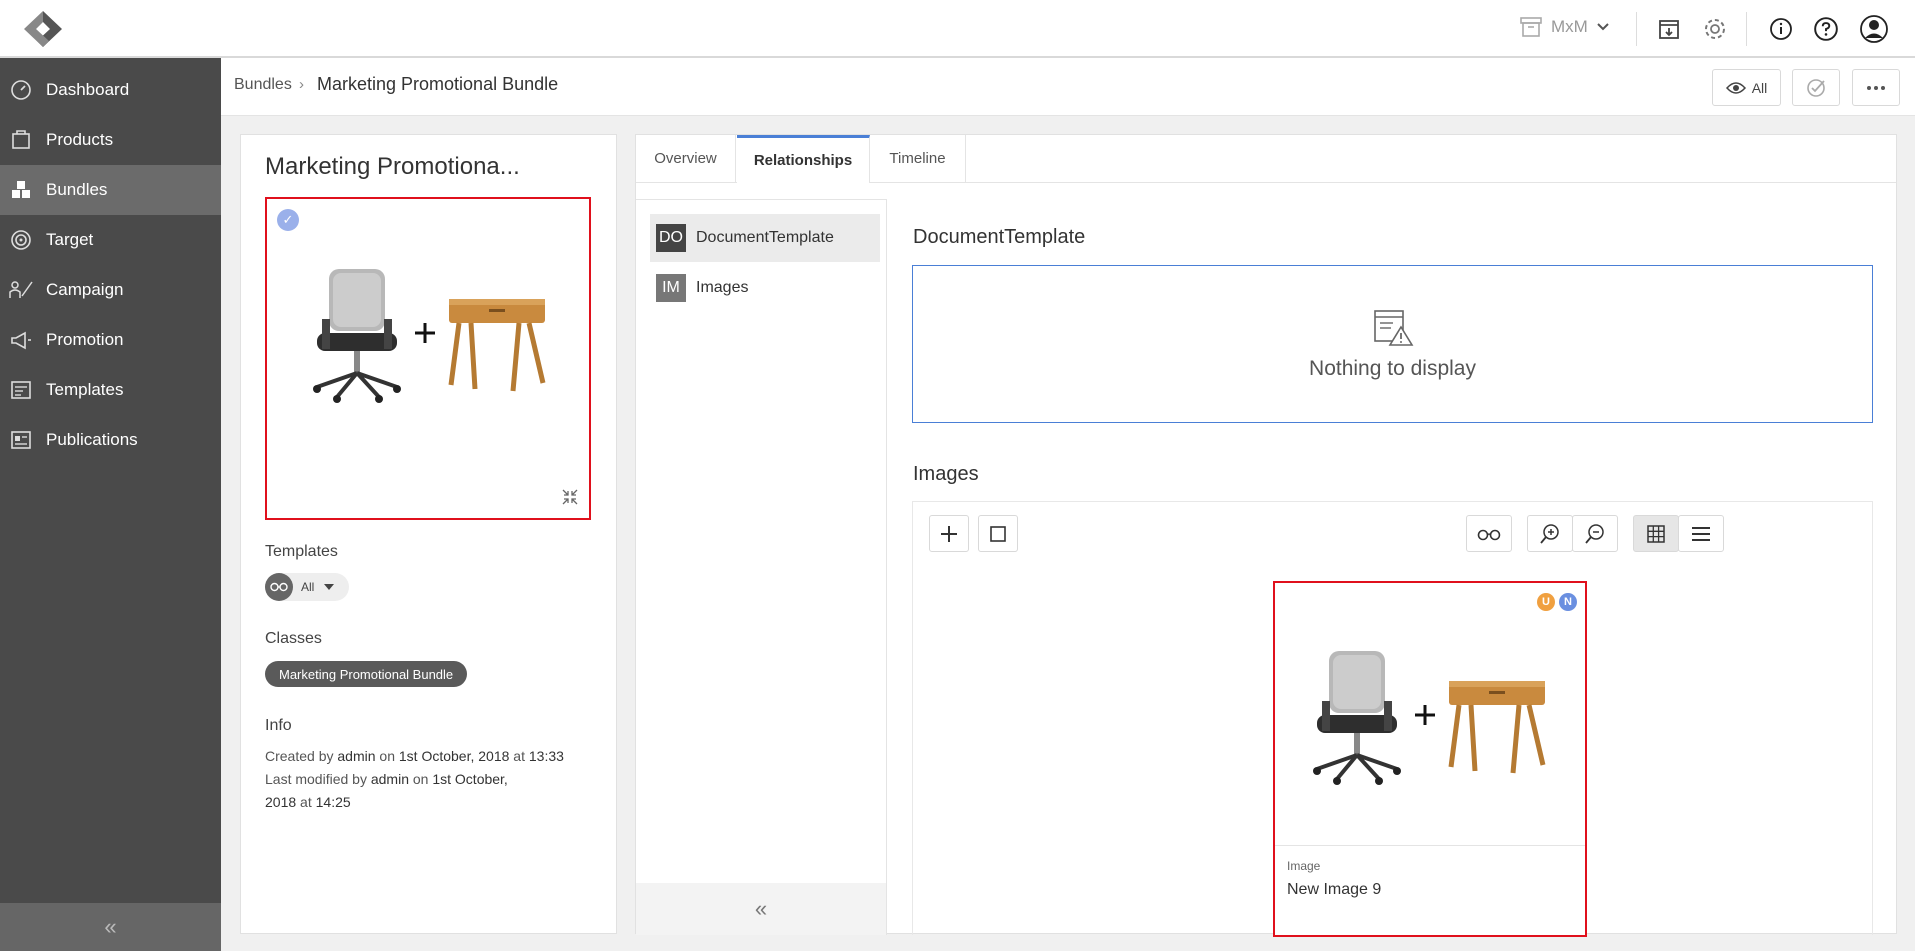 This screenshot has height=951, width=1915. What do you see at coordinates (1568, 602) in the screenshot?
I see `status-badge-n: N` at bounding box center [1568, 602].